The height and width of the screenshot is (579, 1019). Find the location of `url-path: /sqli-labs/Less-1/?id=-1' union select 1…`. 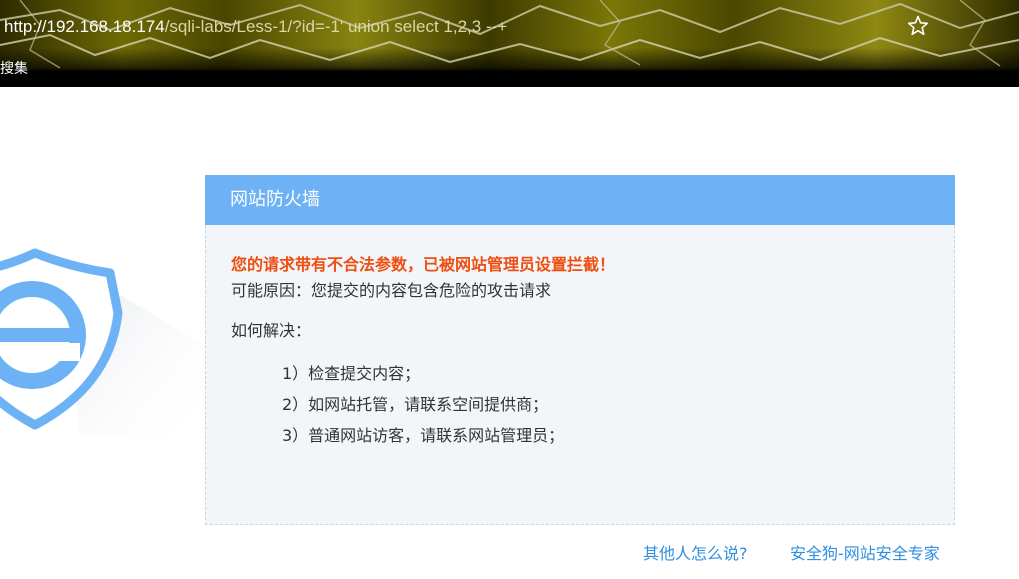

url-path: /sqli-labs/Less-1/?id=-1' union select 1… is located at coordinates (336, 26).